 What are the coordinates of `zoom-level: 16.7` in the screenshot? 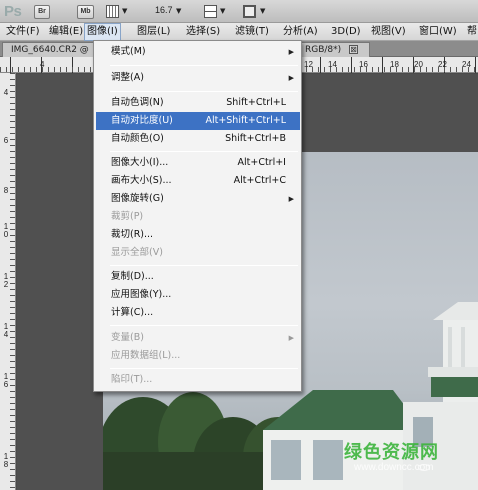 It's located at (164, 10).